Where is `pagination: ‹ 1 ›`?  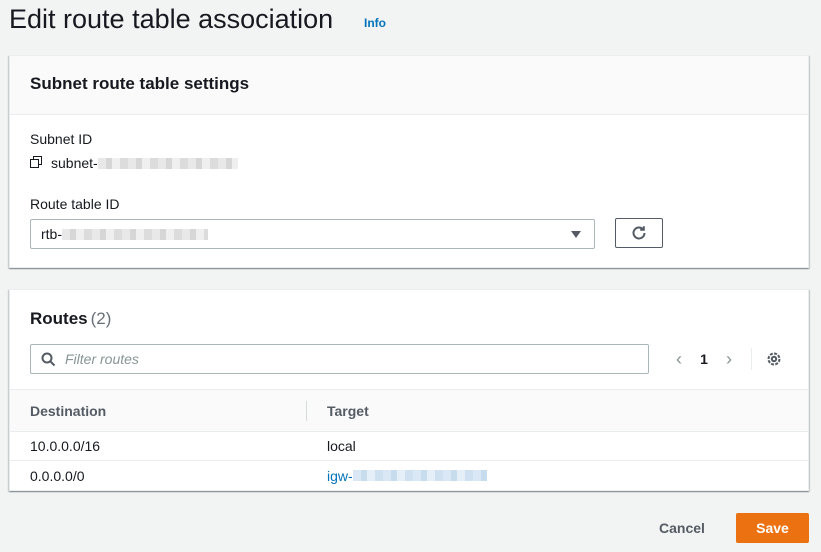
pagination: ‹ 1 › is located at coordinates (725, 359).